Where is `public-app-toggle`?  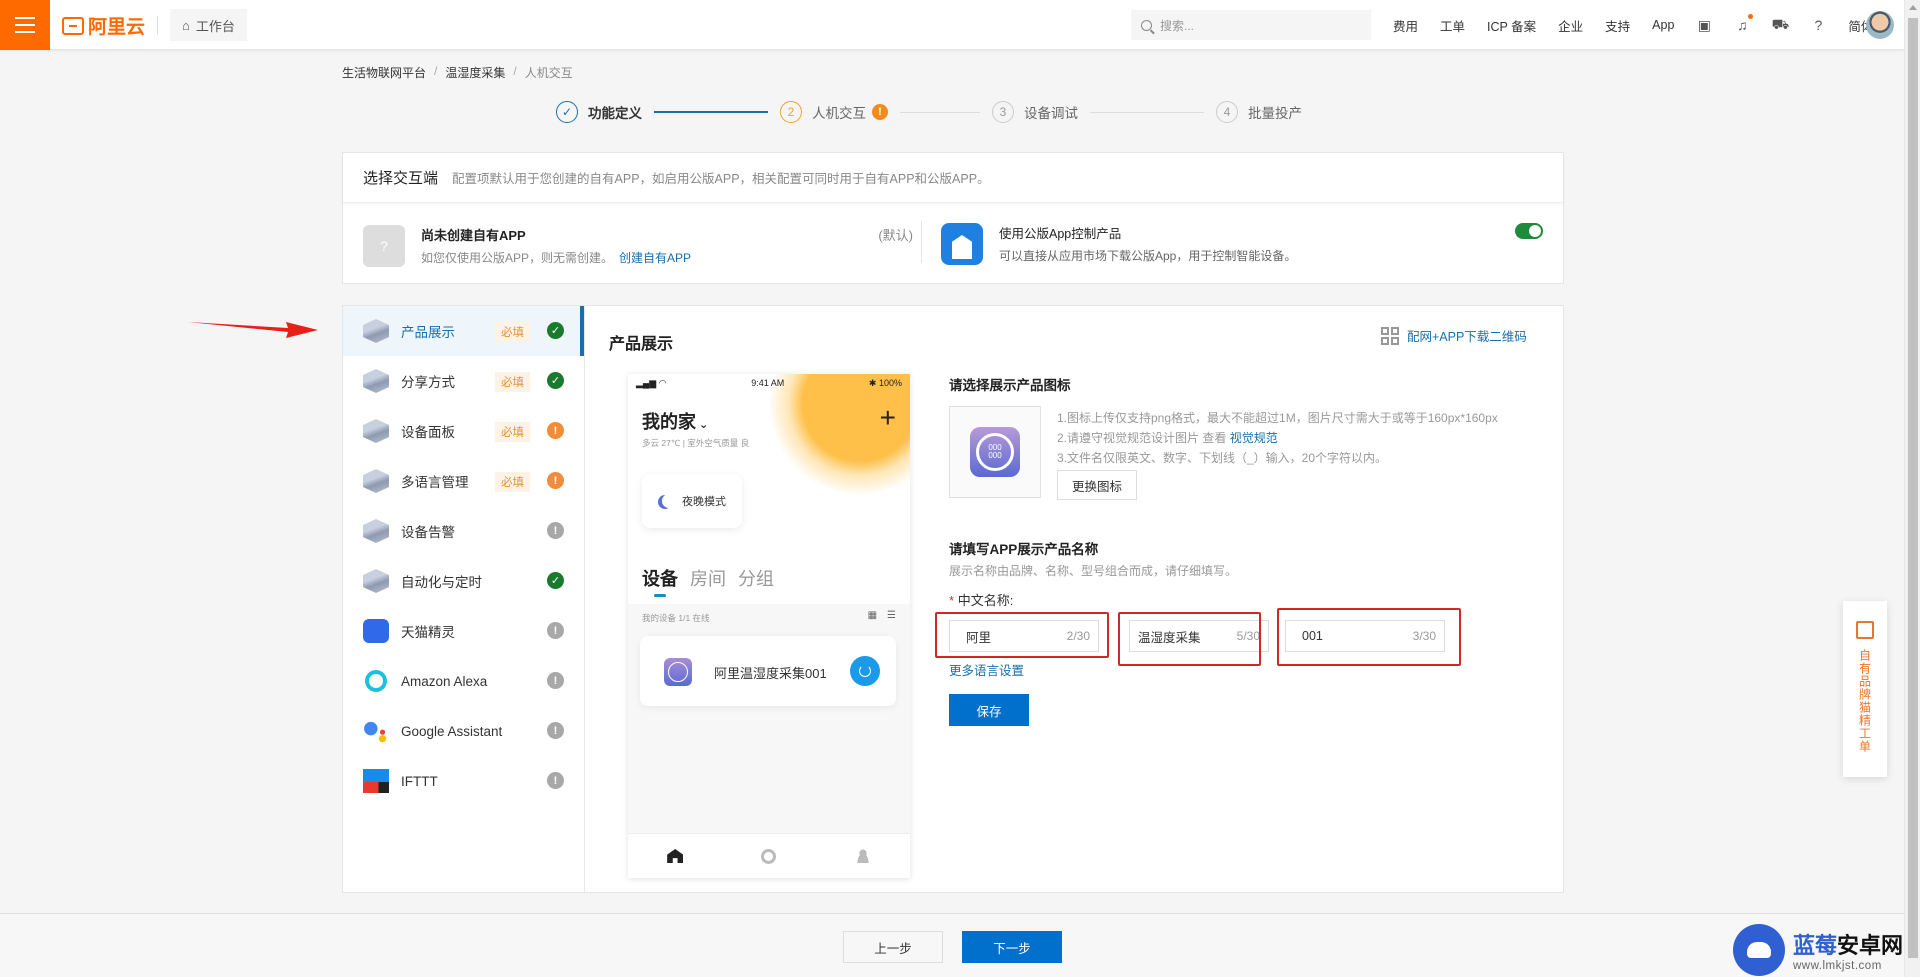
public-app-toggle is located at coordinates (1529, 231).